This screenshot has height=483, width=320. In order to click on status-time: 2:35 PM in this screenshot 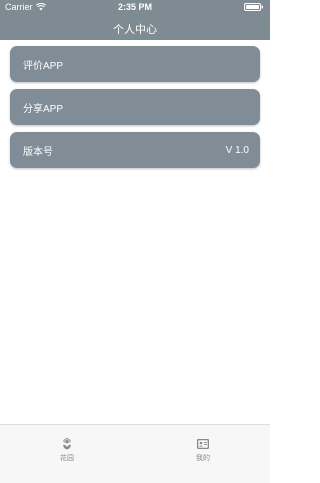, I will do `click(134, 7)`.